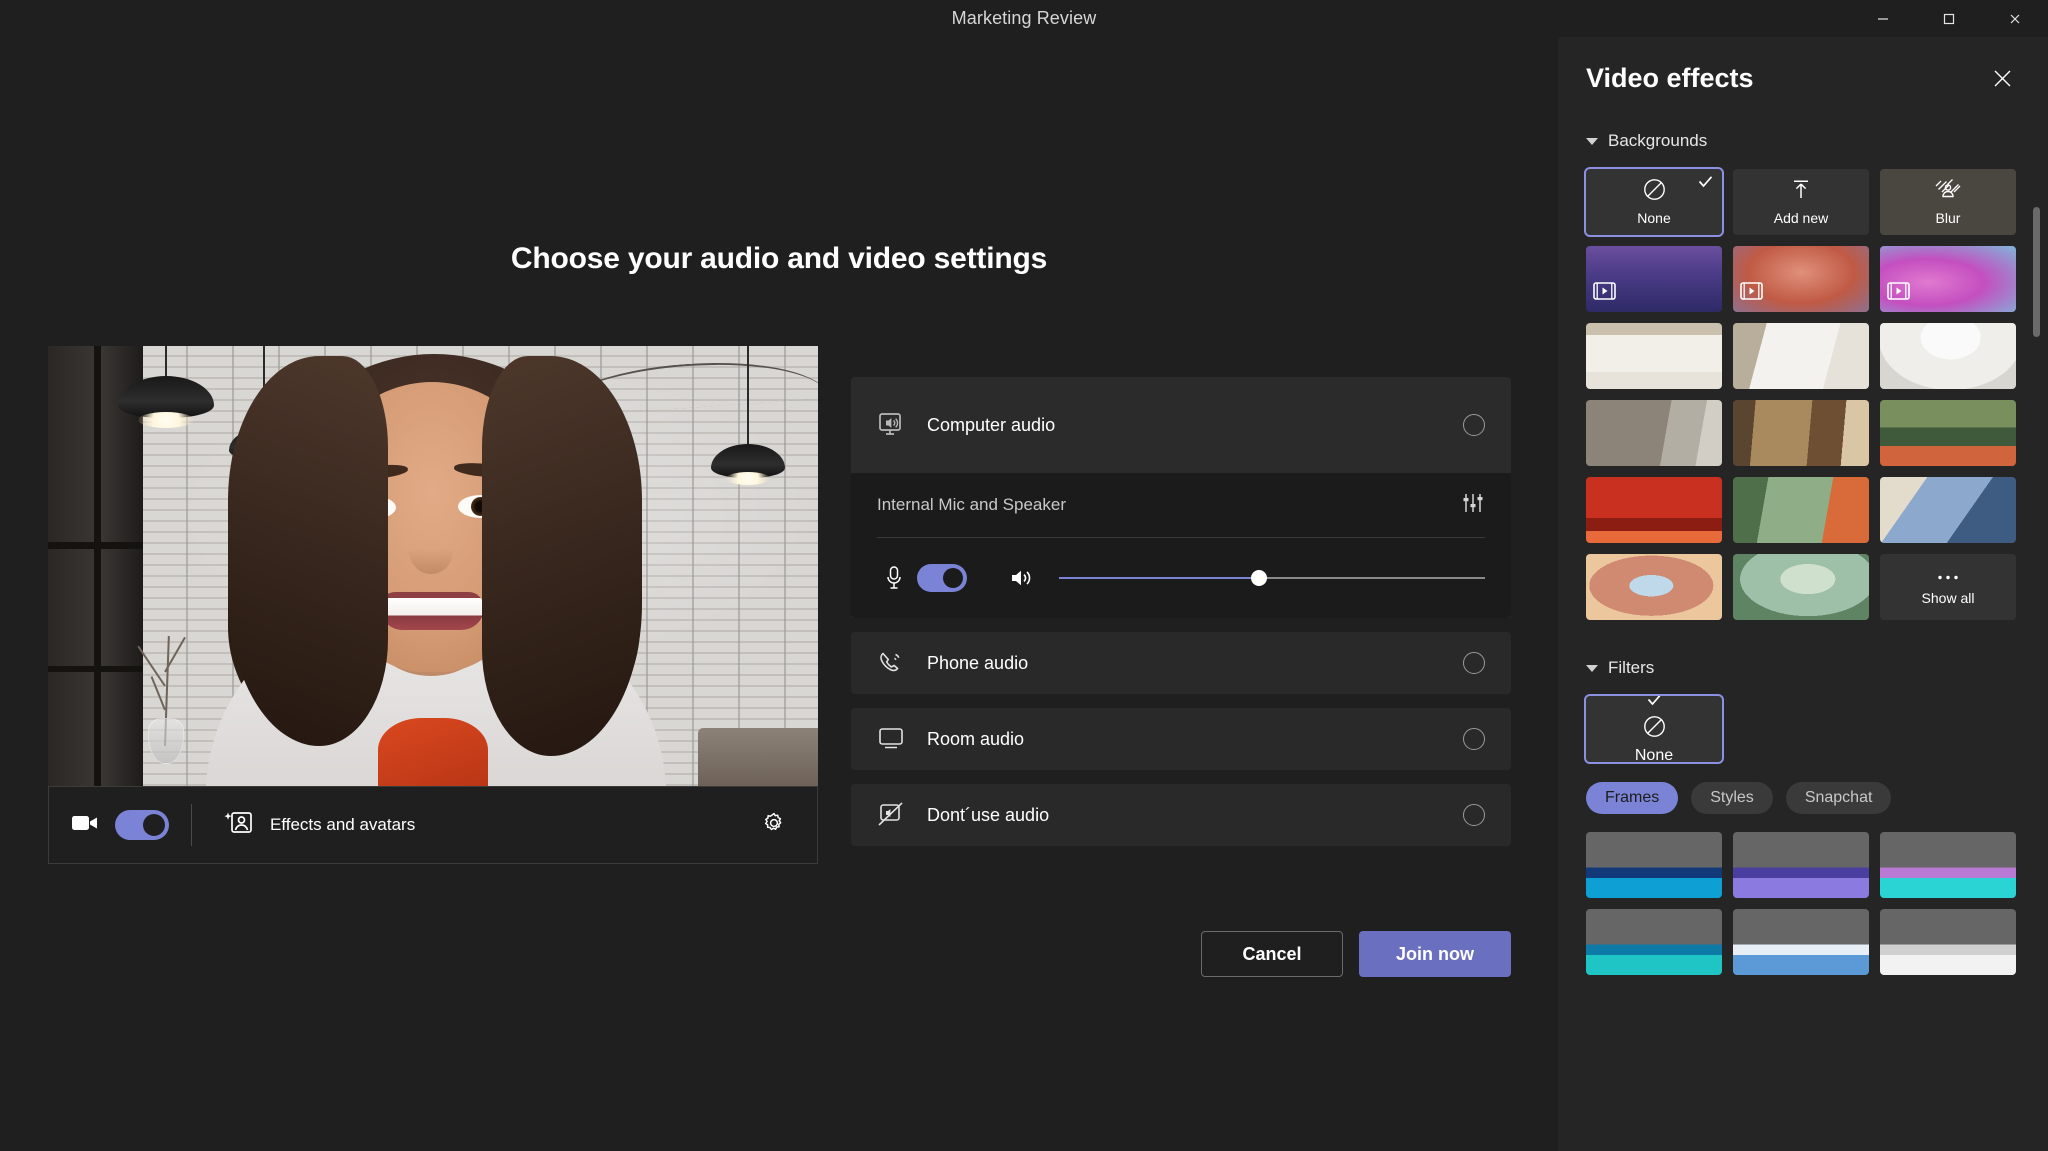 Image resolution: width=2048 pixels, height=1151 pixels. What do you see at coordinates (1181, 663) in the screenshot?
I see `audio-option-phone-audio: Phone audio` at bounding box center [1181, 663].